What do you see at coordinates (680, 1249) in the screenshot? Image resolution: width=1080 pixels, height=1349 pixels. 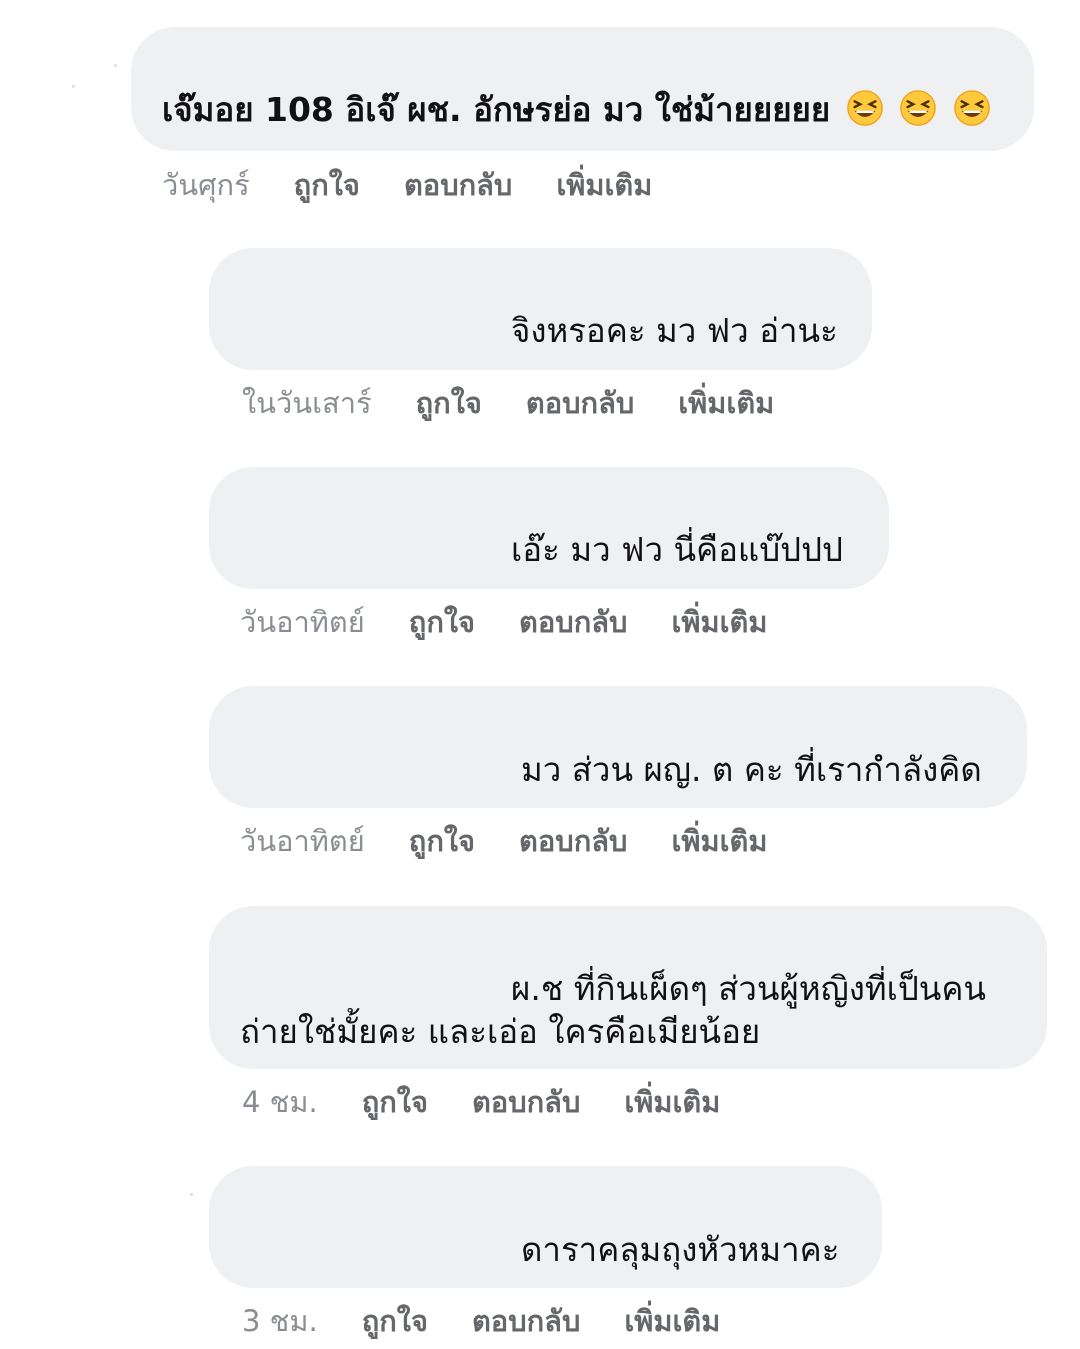 I see `comment-text: ดาราคลุมถุงหัวหมาคะ` at bounding box center [680, 1249].